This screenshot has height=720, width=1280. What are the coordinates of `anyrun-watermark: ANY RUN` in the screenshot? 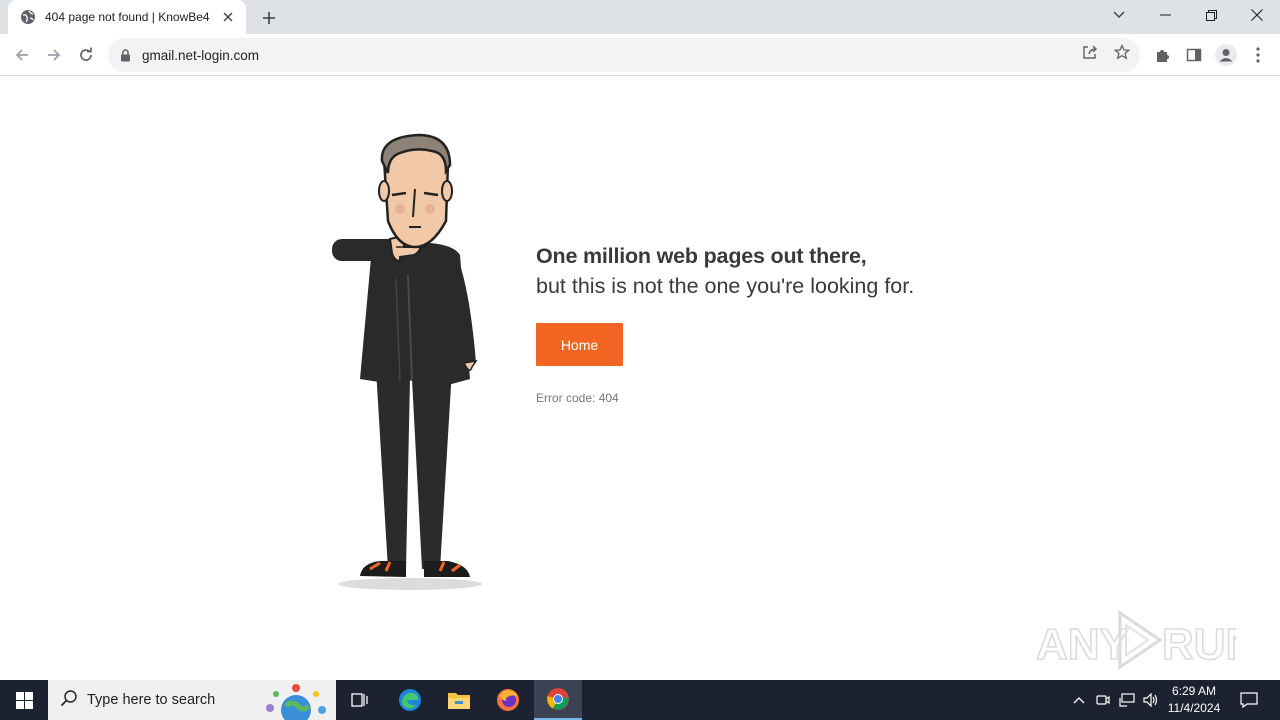 It's located at (1136, 640).